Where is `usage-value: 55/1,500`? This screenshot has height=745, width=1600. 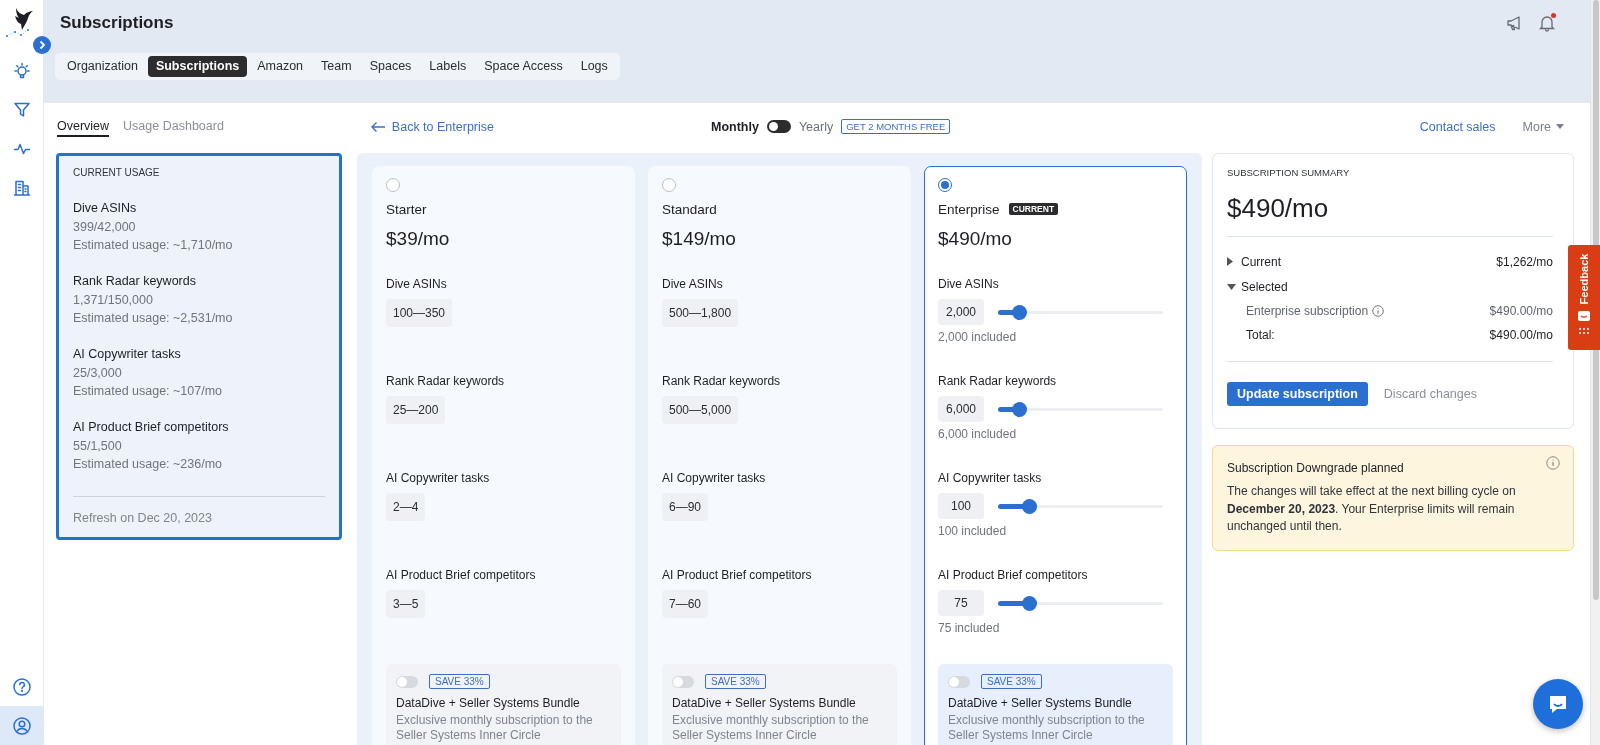
usage-value: 55/1,500 is located at coordinates (97, 446).